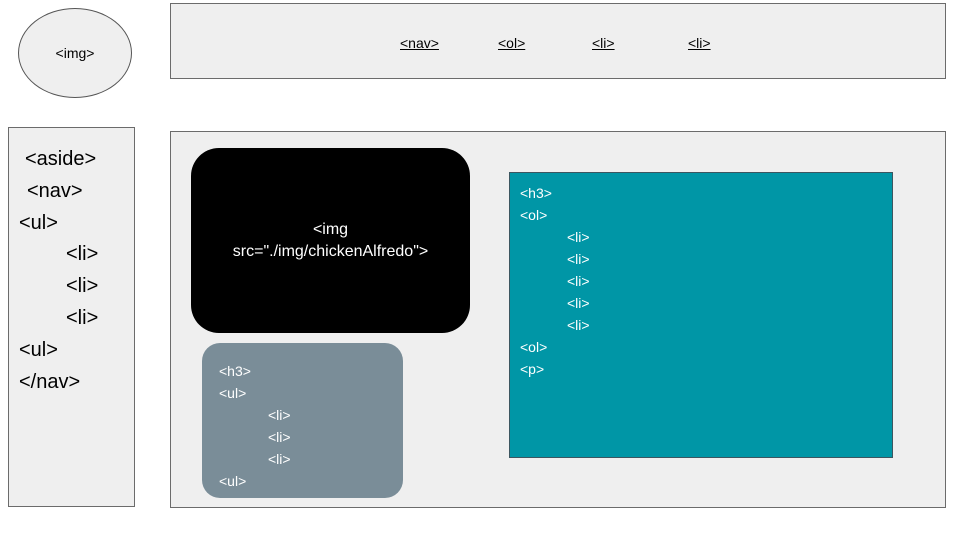 The width and height of the screenshot is (960, 540). What do you see at coordinates (578, 281) in the screenshot?
I see `teal-line-li-3: <li>` at bounding box center [578, 281].